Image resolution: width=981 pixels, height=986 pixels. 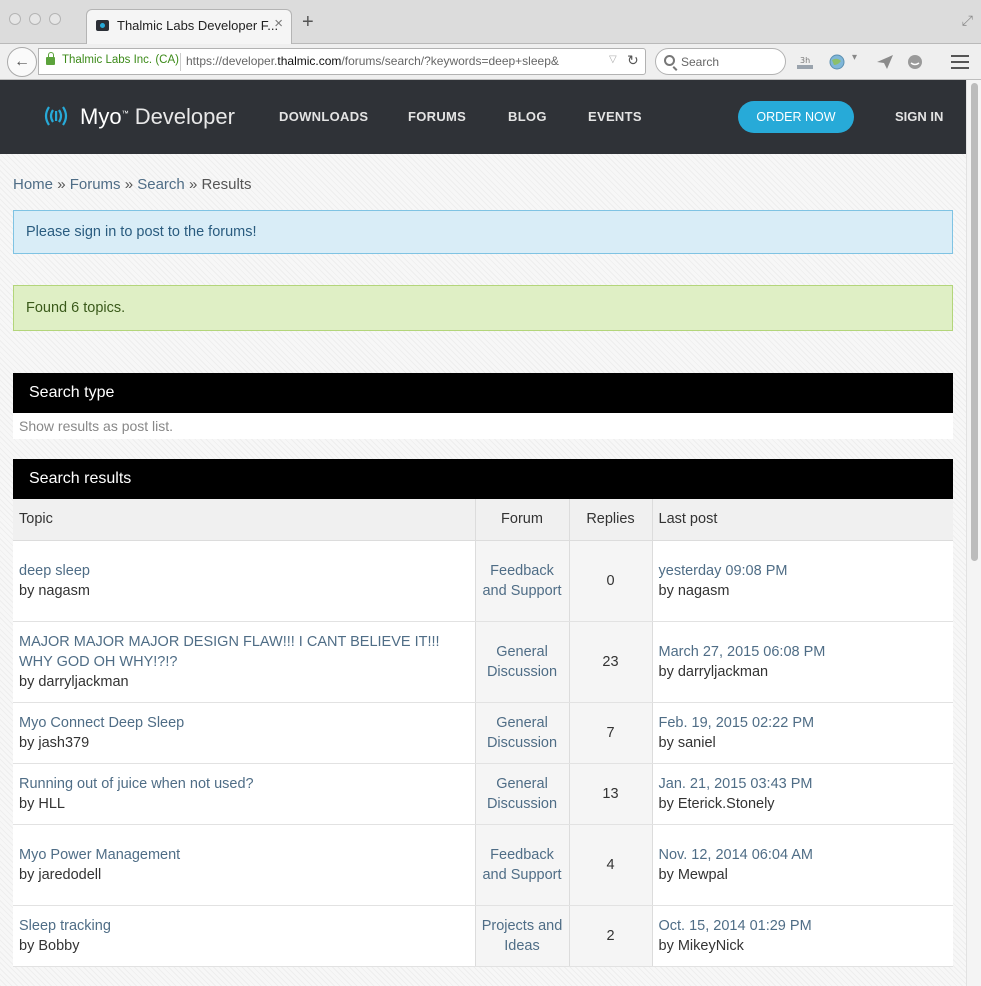 I want to click on last-post-cell: March 27, 2015 06:08 PM by darryljackman, so click(x=802, y=662).